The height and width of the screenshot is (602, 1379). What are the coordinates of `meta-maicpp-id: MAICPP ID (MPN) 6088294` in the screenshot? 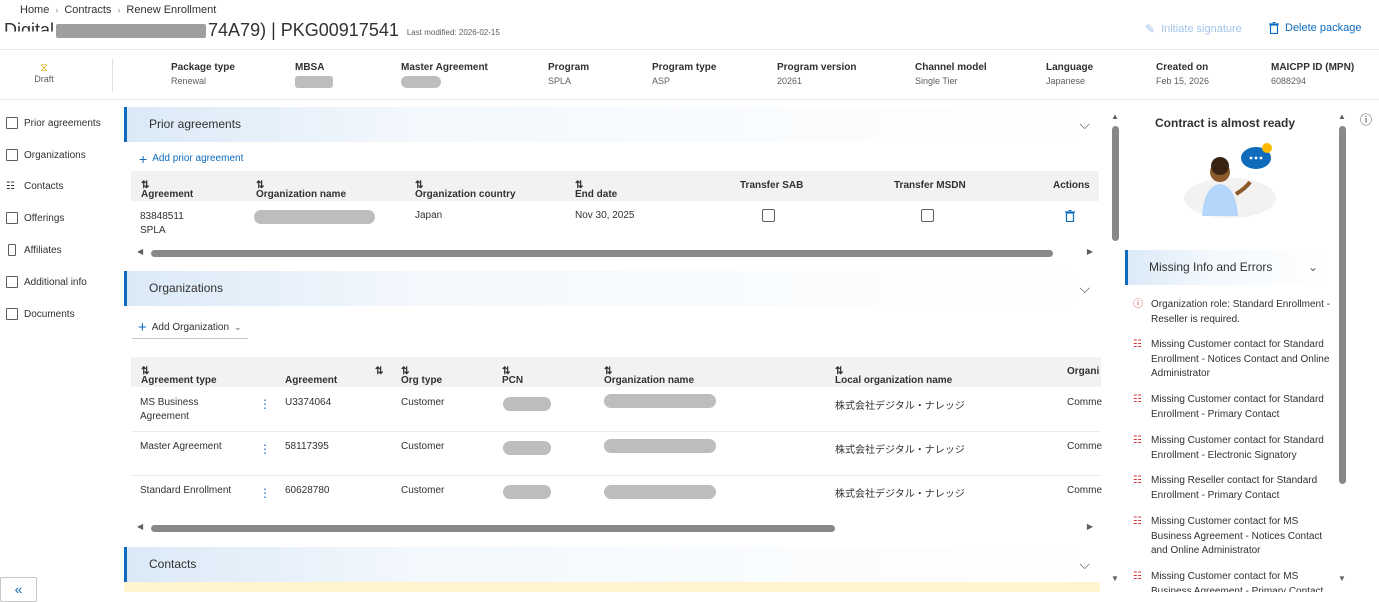 It's located at (1313, 74).